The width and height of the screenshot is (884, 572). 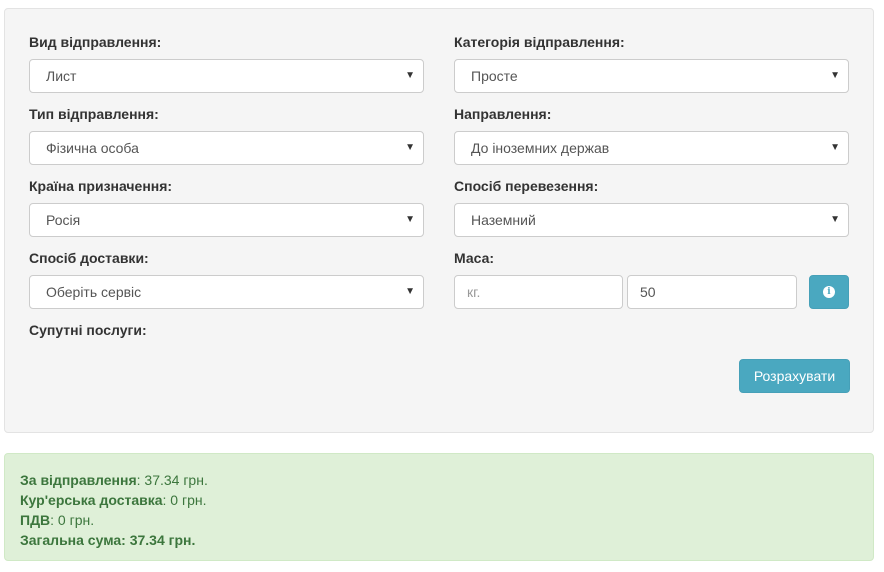 What do you see at coordinates (439, 520) in the screenshot?
I see `result-vat: ПДВ: 0 грн.` at bounding box center [439, 520].